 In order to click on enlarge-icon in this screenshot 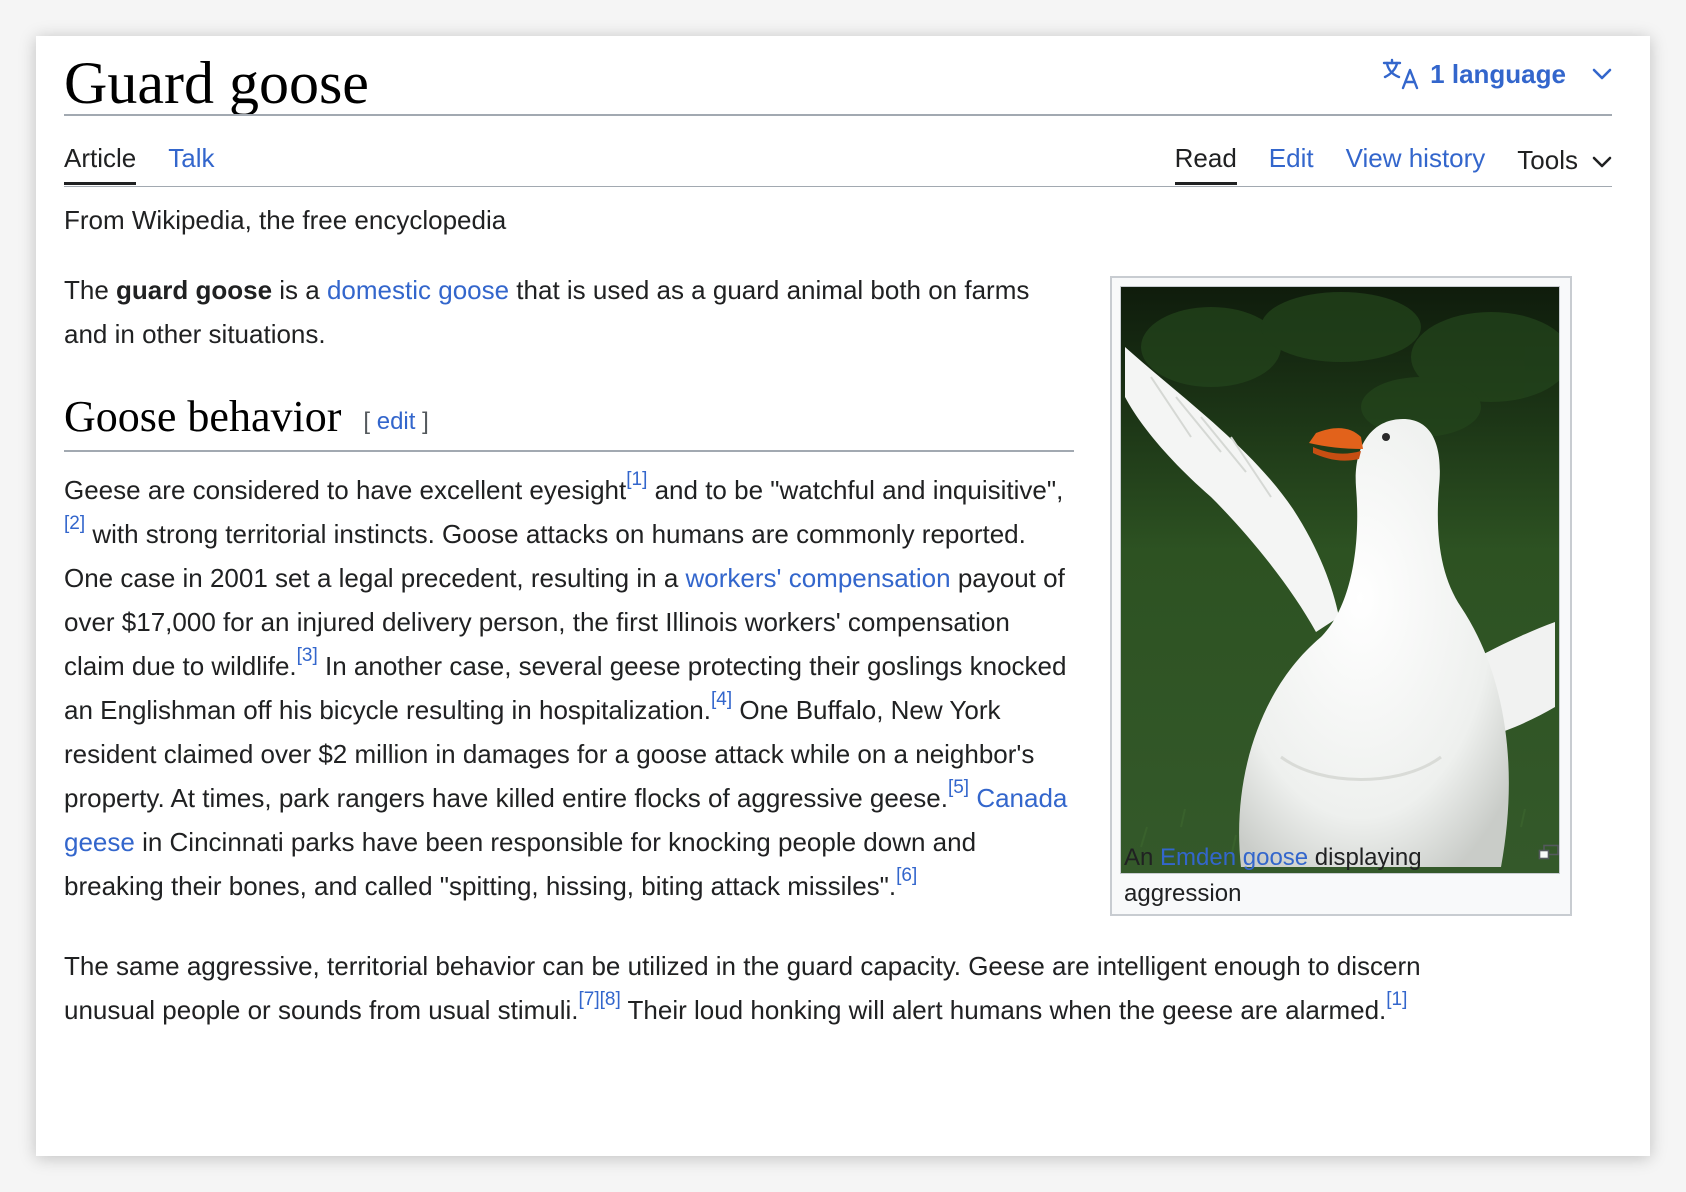, I will do `click(1549, 854)`.